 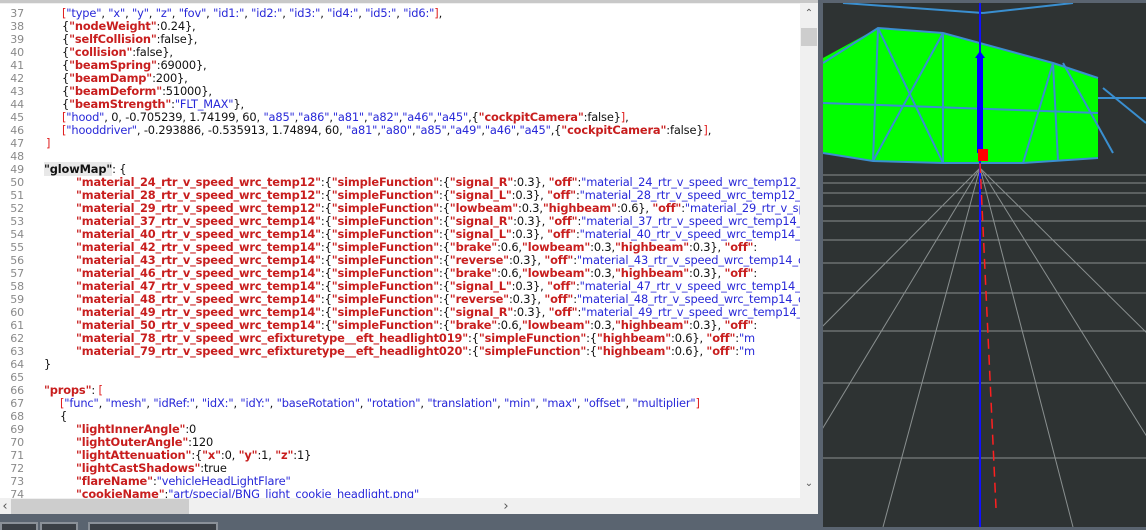 What do you see at coordinates (48, 143) in the screenshot?
I see `json-punctuation: ]` at bounding box center [48, 143].